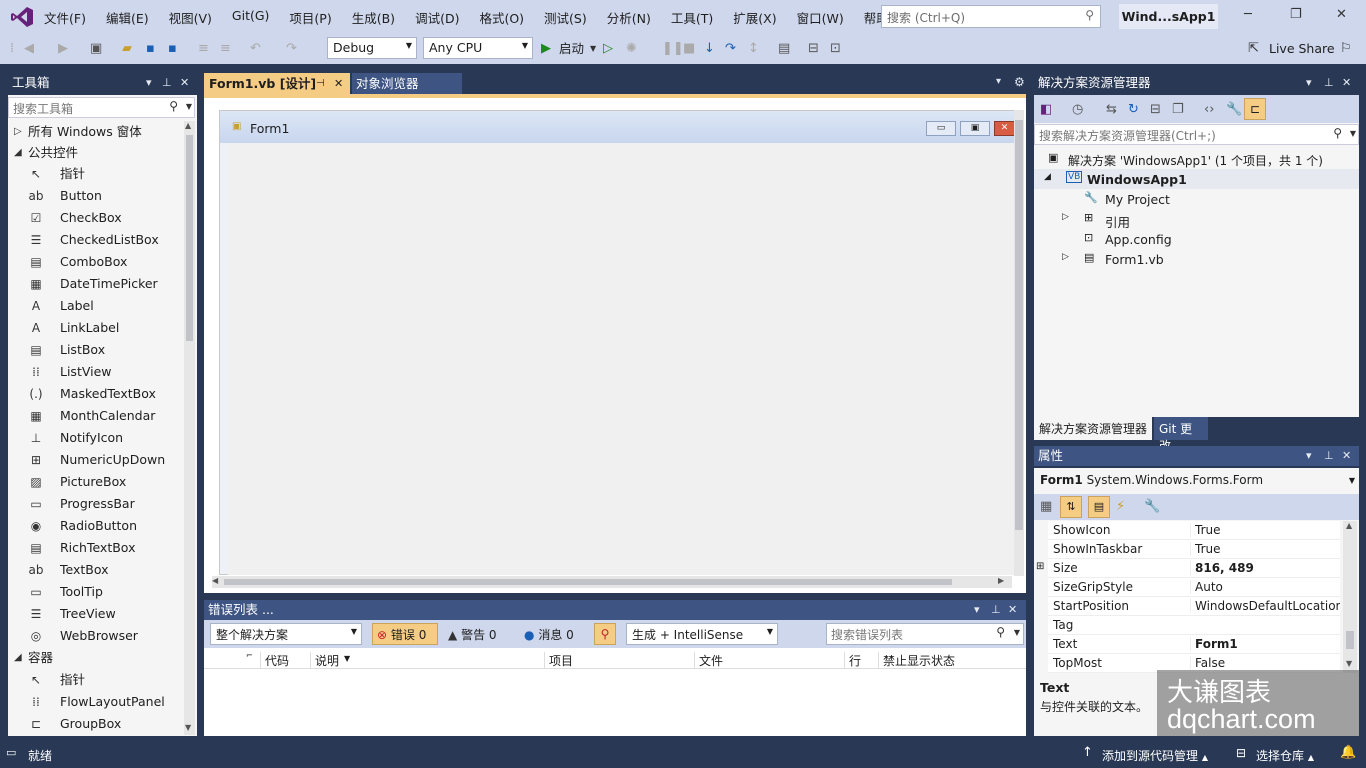 The width and height of the screenshot is (1366, 768). What do you see at coordinates (1196, 199) in the screenshot?
I see `solution-tree-item: 🔧 My Project` at bounding box center [1196, 199].